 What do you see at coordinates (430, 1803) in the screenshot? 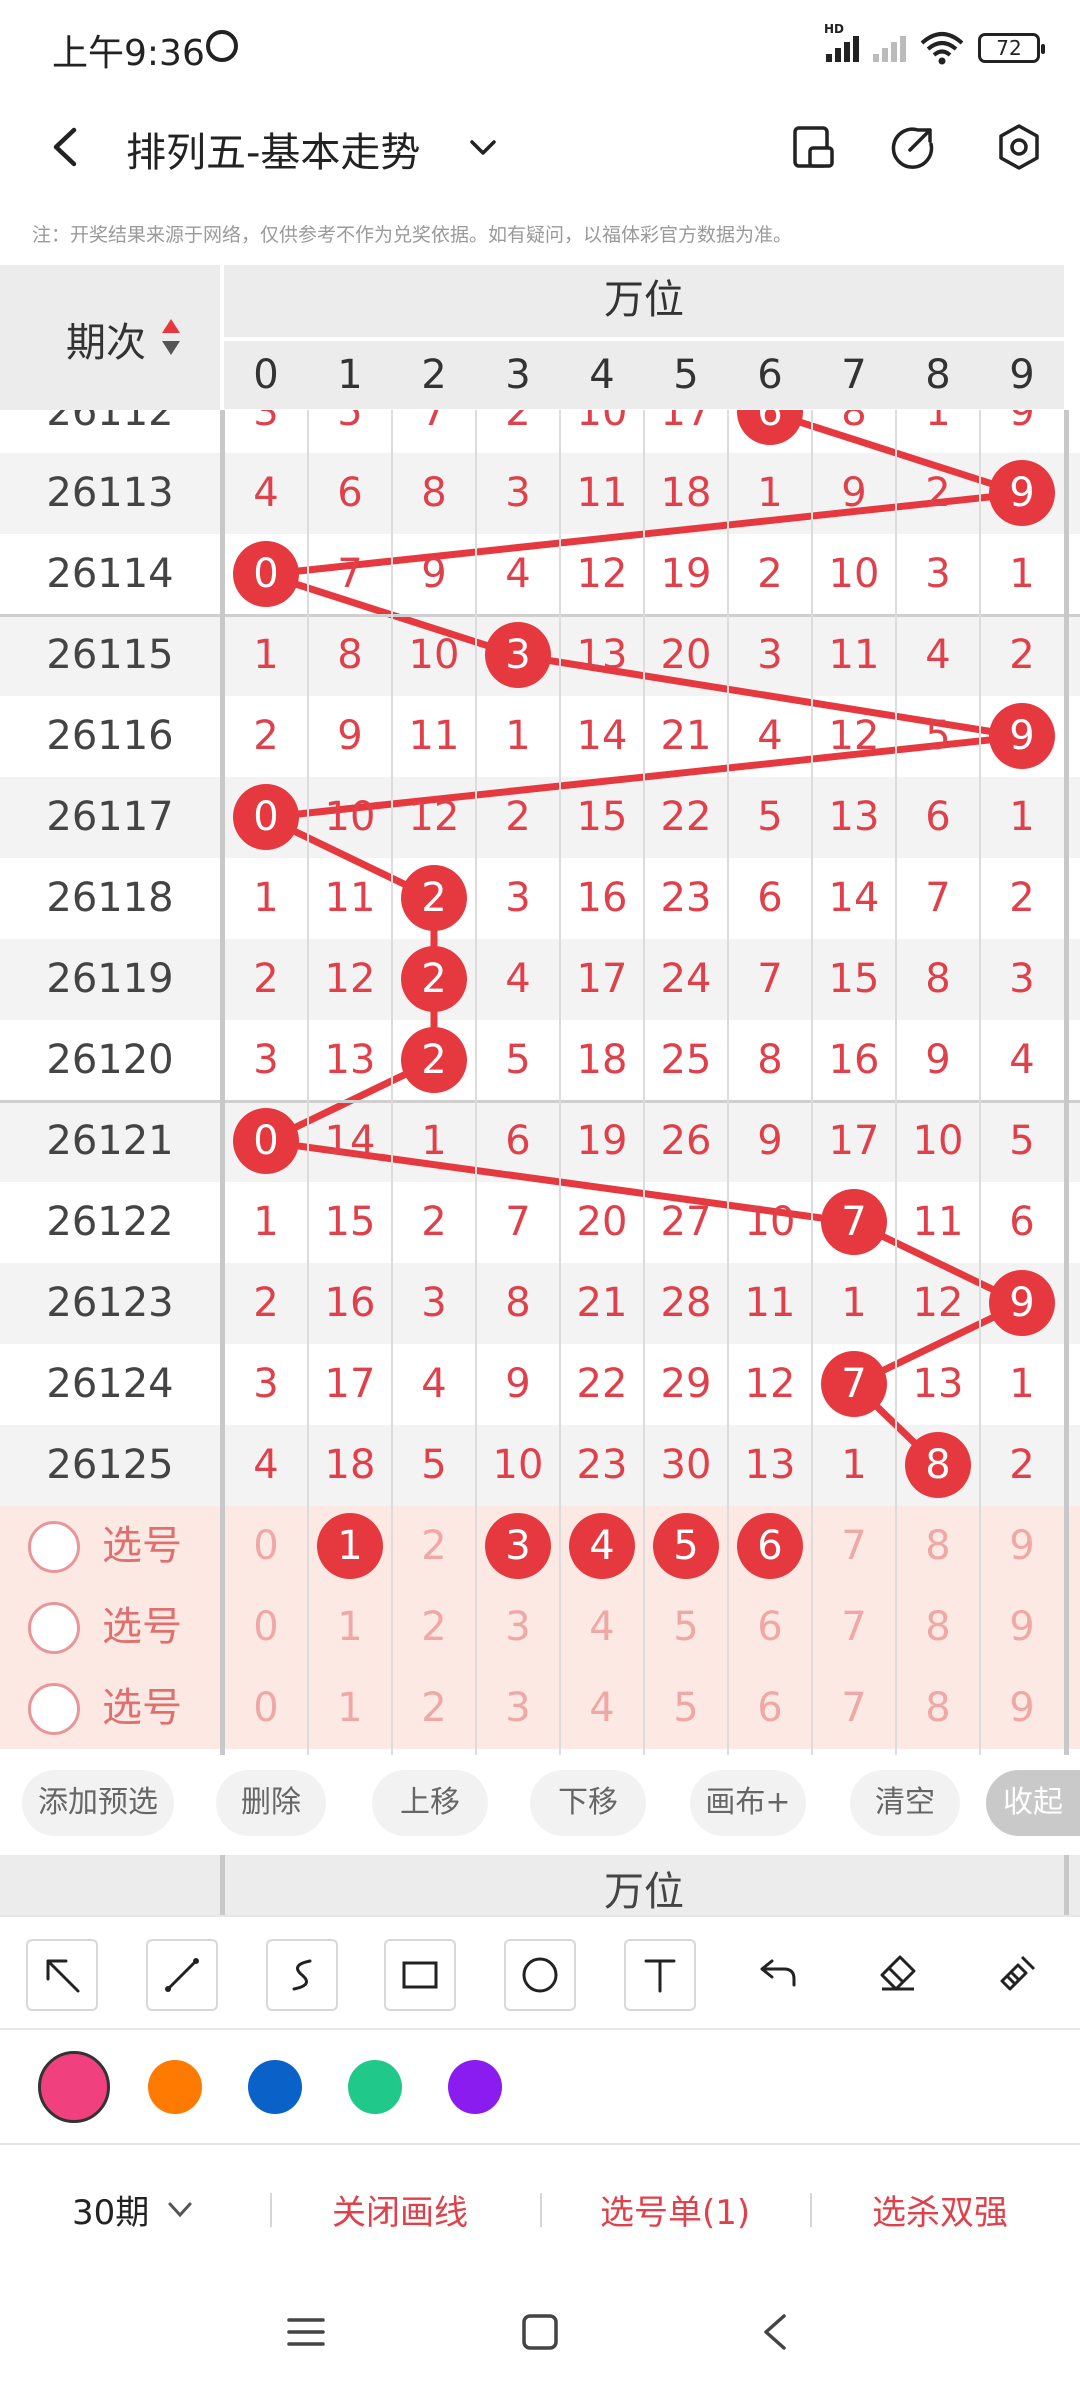
I see `action-button: 上移` at bounding box center [430, 1803].